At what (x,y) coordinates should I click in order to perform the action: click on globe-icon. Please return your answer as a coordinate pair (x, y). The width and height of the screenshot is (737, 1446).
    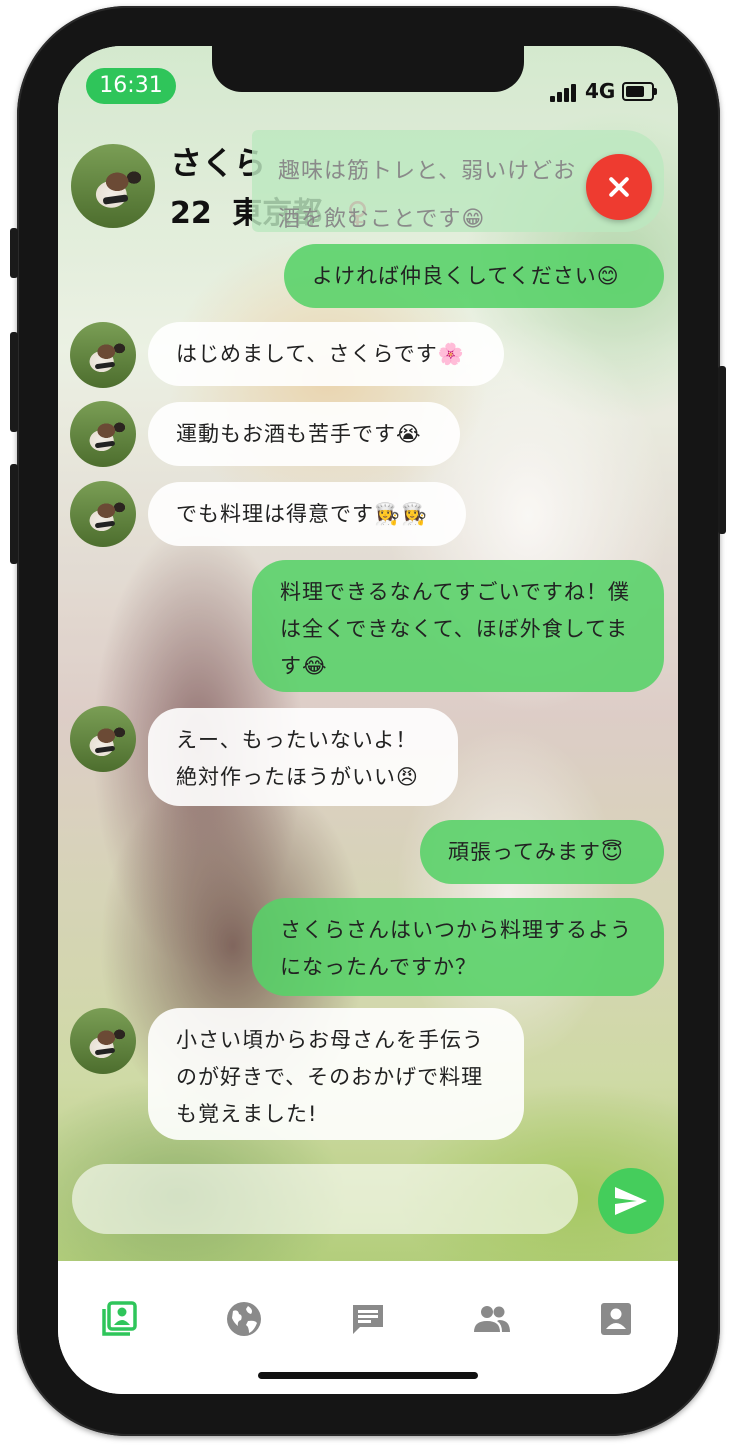
    Looking at the image, I should click on (244, 1319).